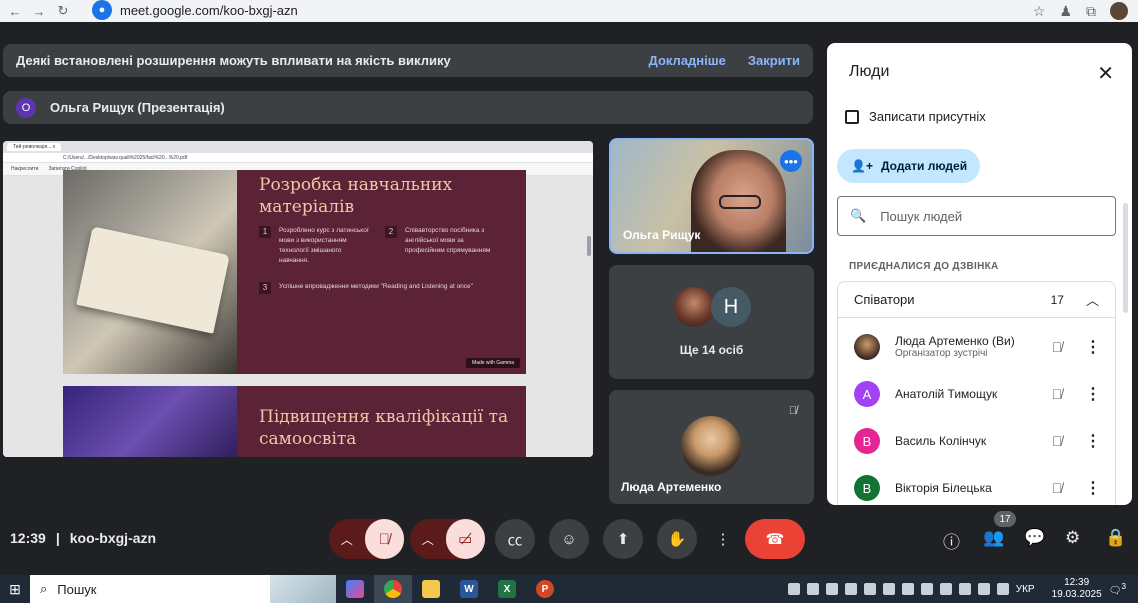 The height and width of the screenshot is (603, 1138). Describe the element at coordinates (1119, 11) in the screenshot. I see `profile-avatar` at that location.